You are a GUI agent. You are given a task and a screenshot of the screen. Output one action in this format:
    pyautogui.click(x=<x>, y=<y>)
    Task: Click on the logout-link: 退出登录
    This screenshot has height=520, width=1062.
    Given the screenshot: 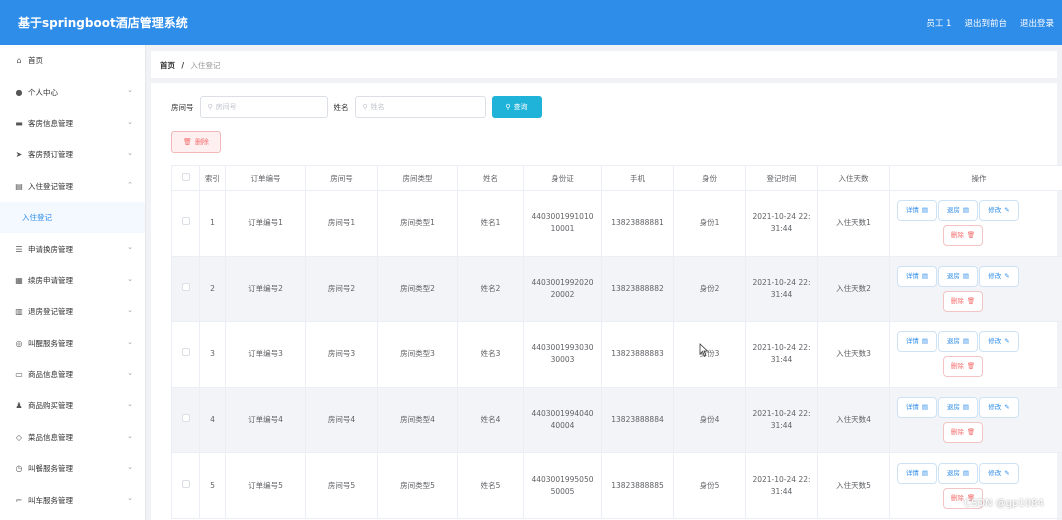 What is the action you would take?
    pyautogui.click(x=1037, y=23)
    